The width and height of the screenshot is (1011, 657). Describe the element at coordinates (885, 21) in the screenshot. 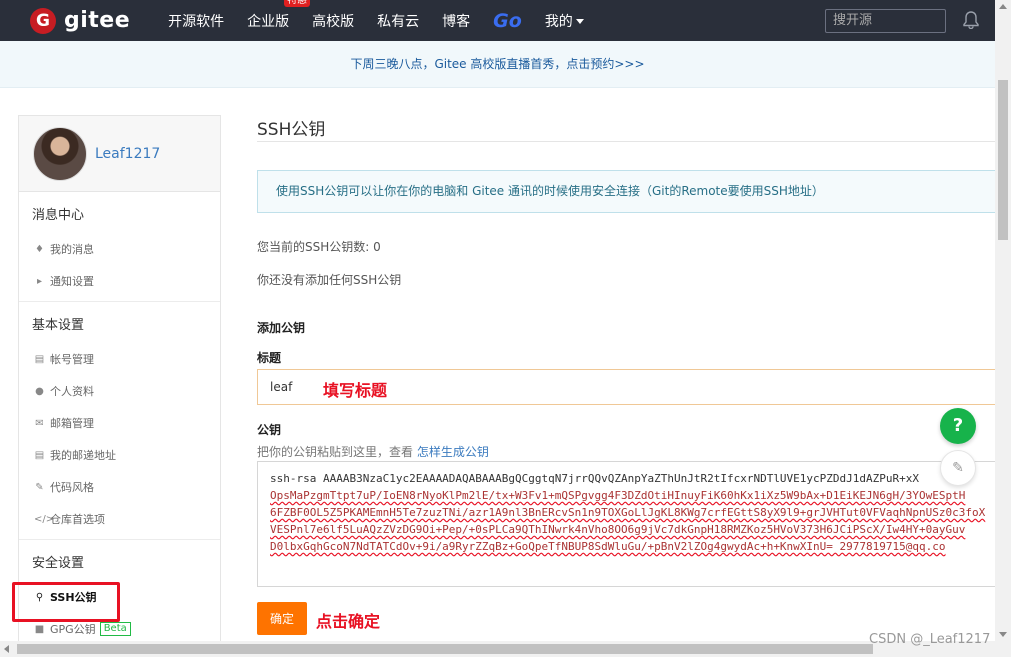

I see `search-input: 搜开源` at that location.